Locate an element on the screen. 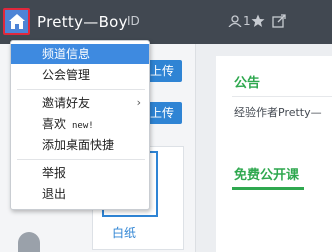 This screenshot has height=252, width=332. home-icon is located at coordinates (17, 21).